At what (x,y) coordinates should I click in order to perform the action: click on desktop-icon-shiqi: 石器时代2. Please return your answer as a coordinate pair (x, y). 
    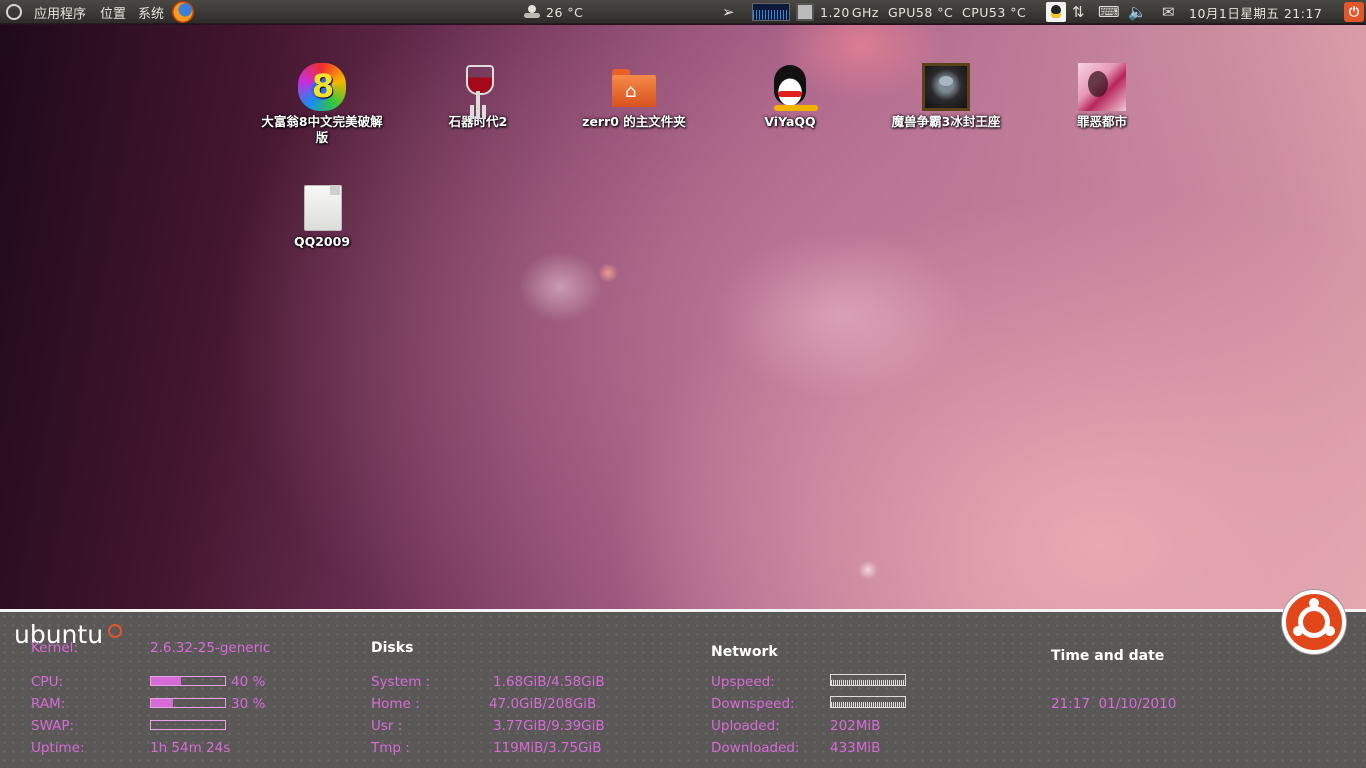
    Looking at the image, I should click on (478, 96).